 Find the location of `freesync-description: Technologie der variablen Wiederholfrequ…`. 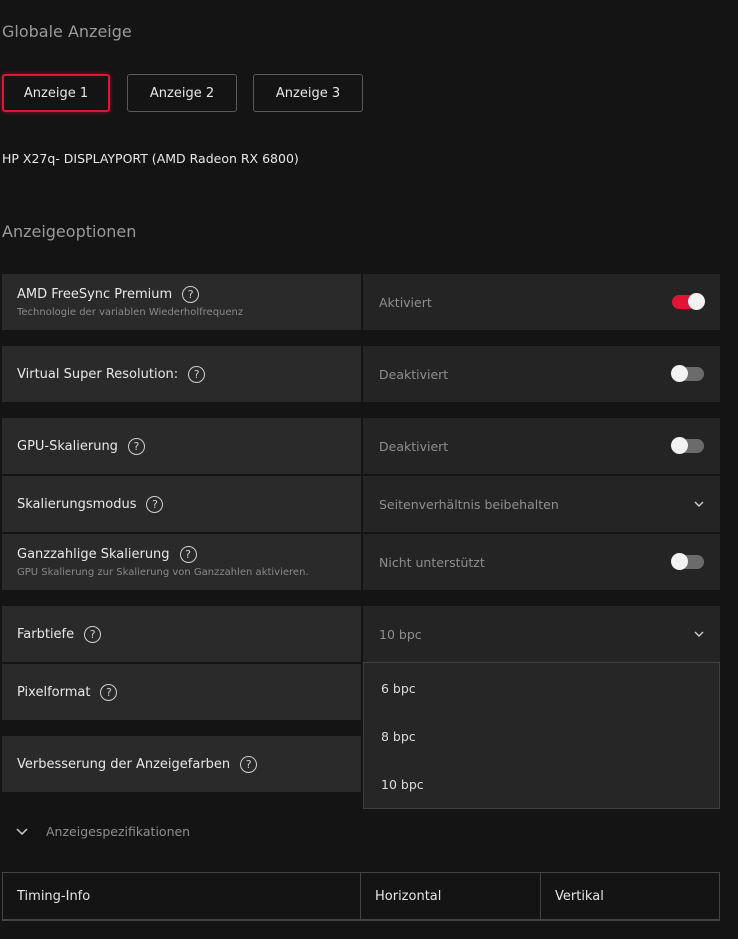

freesync-description: Technologie der variablen Wiederholfrequ… is located at coordinates (130, 312).